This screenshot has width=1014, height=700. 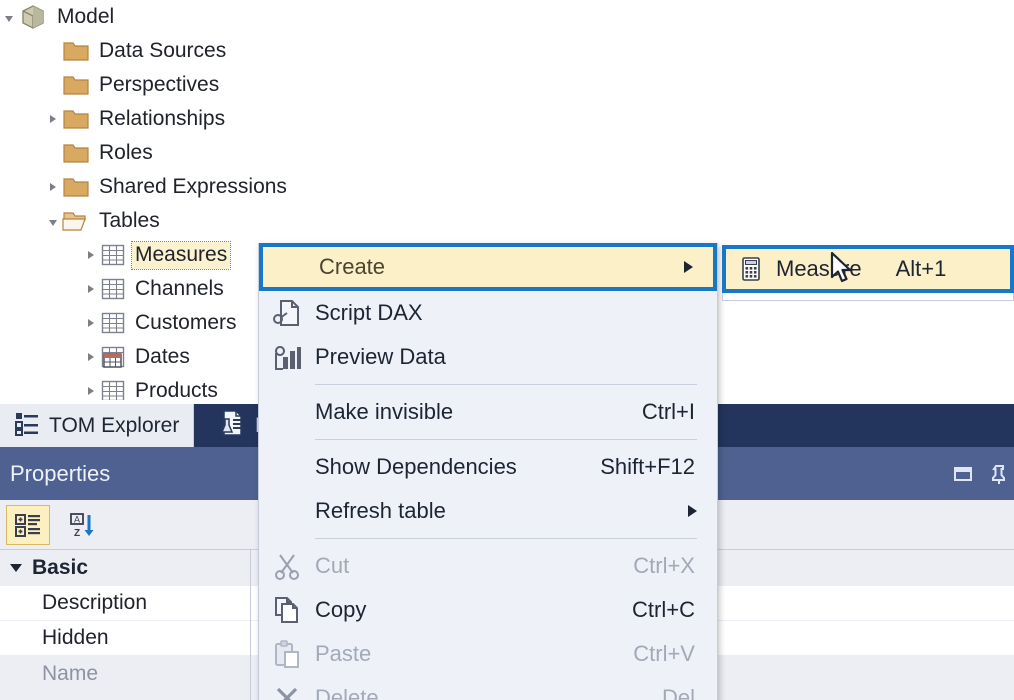 What do you see at coordinates (843, 271) in the screenshot?
I see `mouse-pointer` at bounding box center [843, 271].